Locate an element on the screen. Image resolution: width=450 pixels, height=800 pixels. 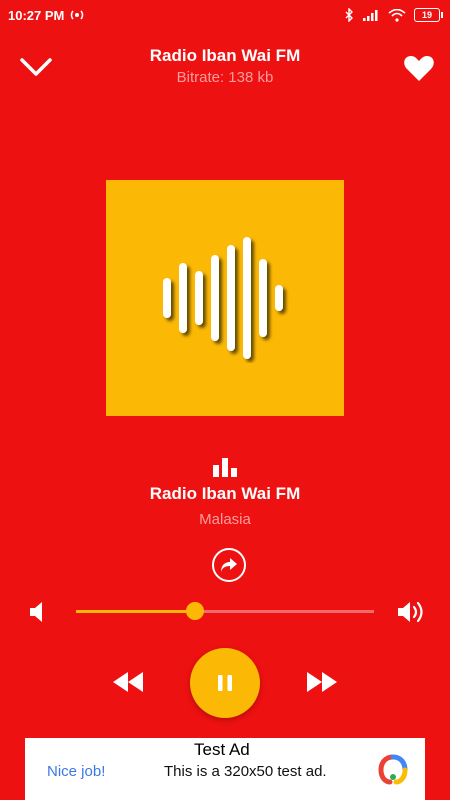
rewind-button is located at coordinates (128, 682).